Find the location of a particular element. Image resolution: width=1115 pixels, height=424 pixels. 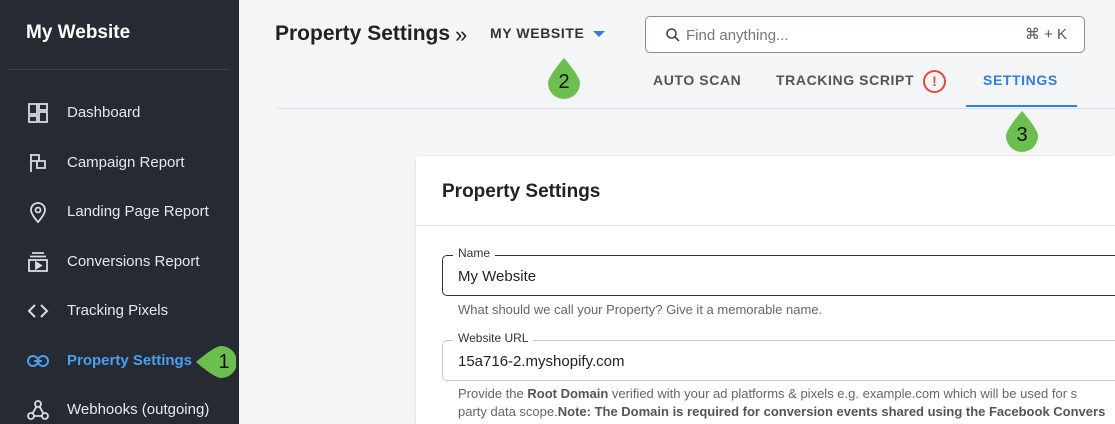

website-url-field-label: Website URL is located at coordinates (493, 338).